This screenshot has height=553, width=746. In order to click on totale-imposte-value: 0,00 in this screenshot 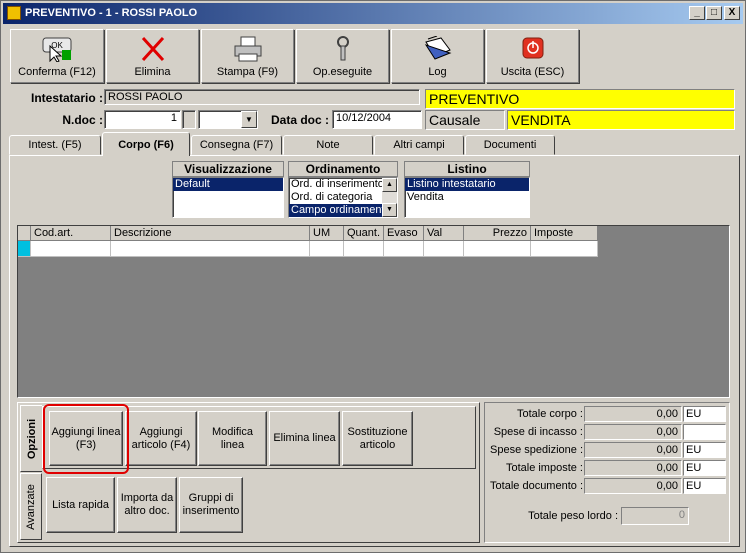, I will do `click(633, 468)`.